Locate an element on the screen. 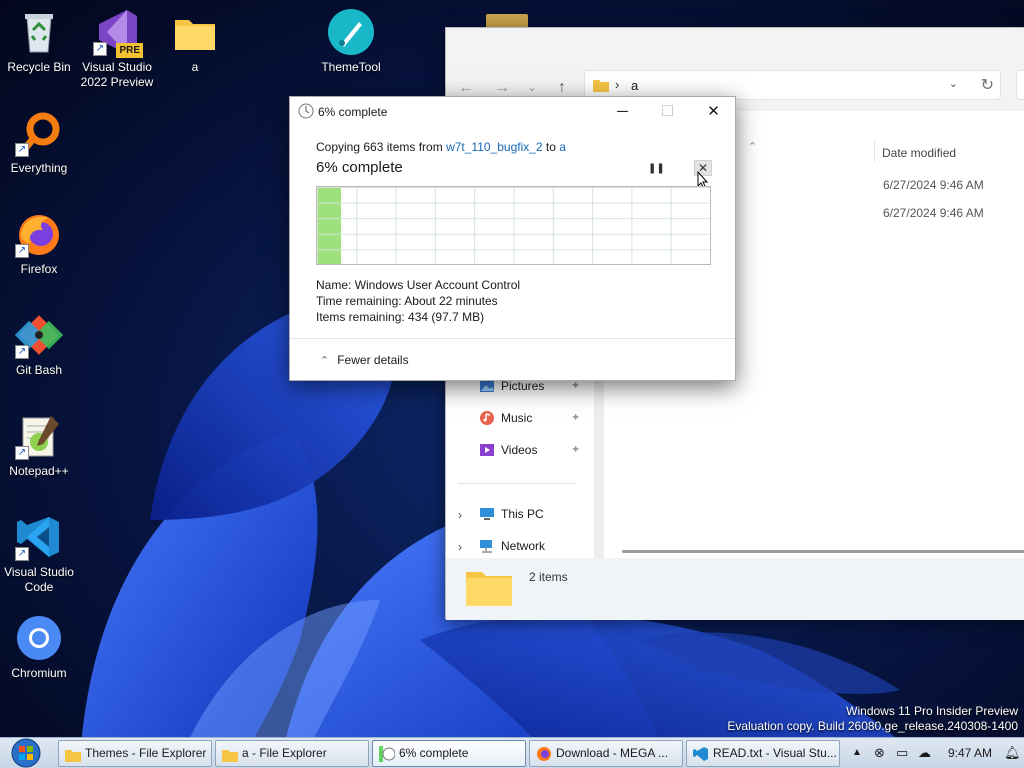 Image resolution: width=1024 pixels, height=768 pixels. nav-divider is located at coordinates (517, 483).